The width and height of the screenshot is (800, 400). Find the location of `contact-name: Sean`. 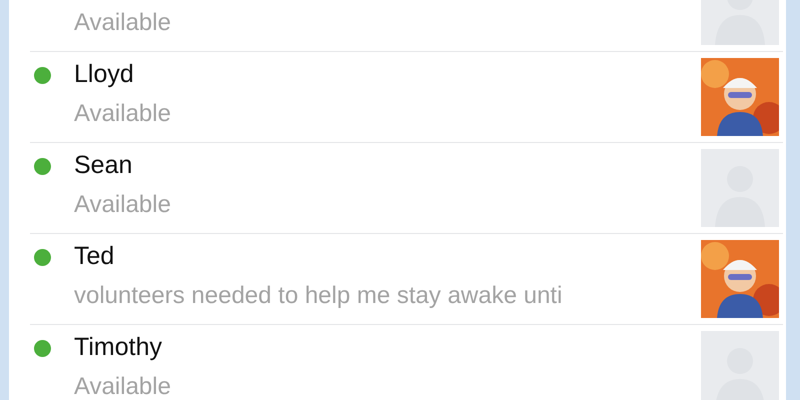

contact-name: Sean is located at coordinates (103, 165).